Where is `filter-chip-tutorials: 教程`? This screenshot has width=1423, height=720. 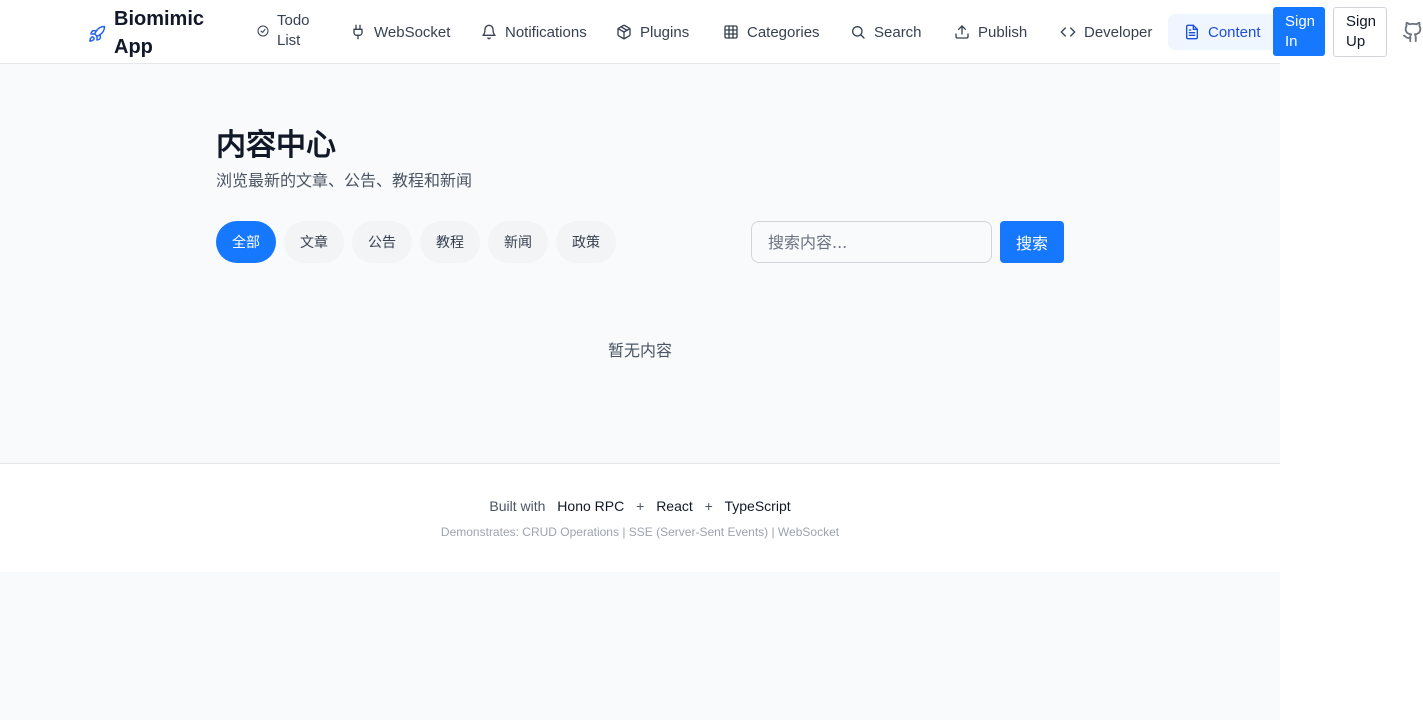 filter-chip-tutorials: 教程 is located at coordinates (450, 242).